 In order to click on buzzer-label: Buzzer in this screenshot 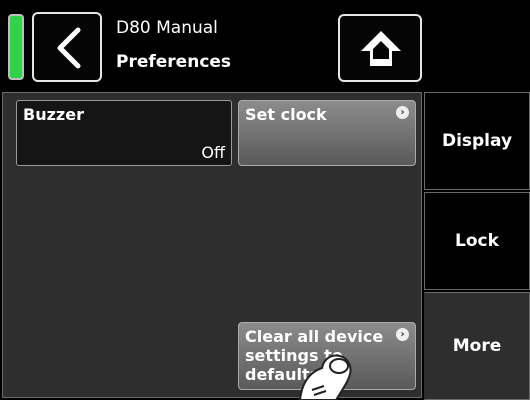, I will do `click(53, 114)`.